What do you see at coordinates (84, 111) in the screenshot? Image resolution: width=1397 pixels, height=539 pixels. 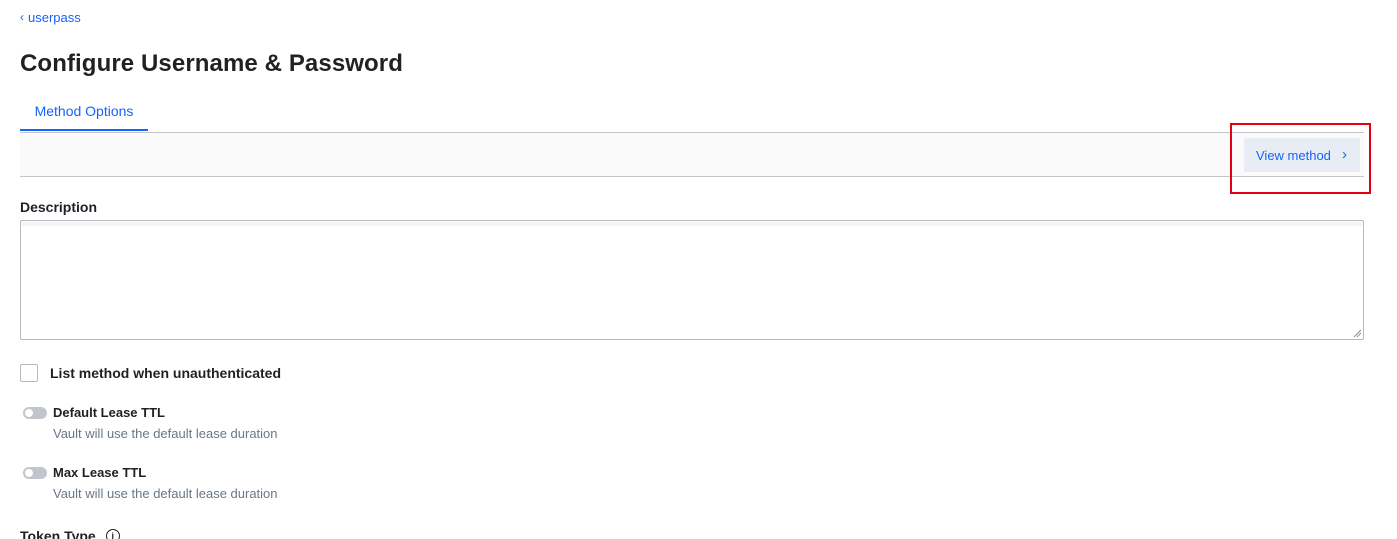 I see `tab-method-options: Method Options` at bounding box center [84, 111].